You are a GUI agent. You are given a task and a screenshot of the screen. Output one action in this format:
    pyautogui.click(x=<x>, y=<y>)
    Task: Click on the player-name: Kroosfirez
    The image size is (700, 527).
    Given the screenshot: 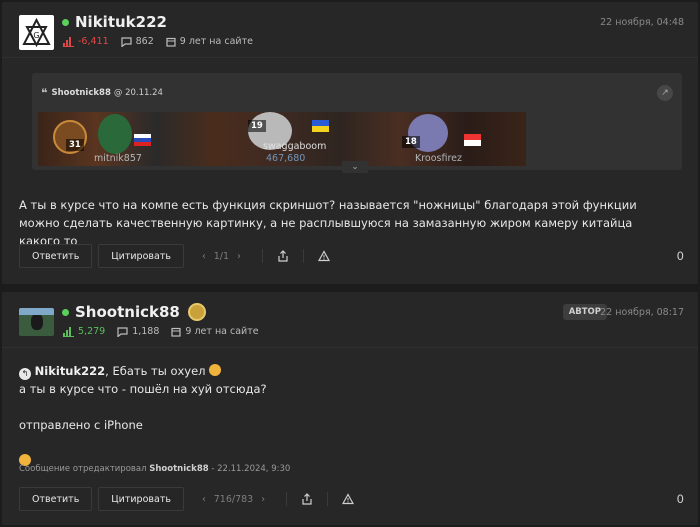 What is the action you would take?
    pyautogui.click(x=439, y=158)
    